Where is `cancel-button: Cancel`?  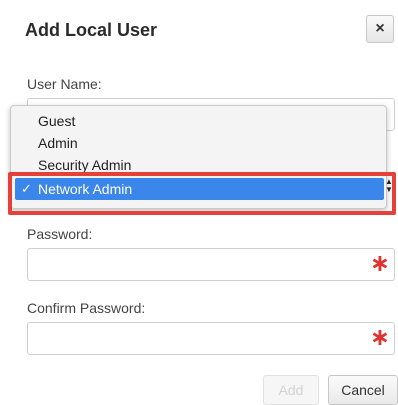
cancel-button: Cancel is located at coordinates (363, 390).